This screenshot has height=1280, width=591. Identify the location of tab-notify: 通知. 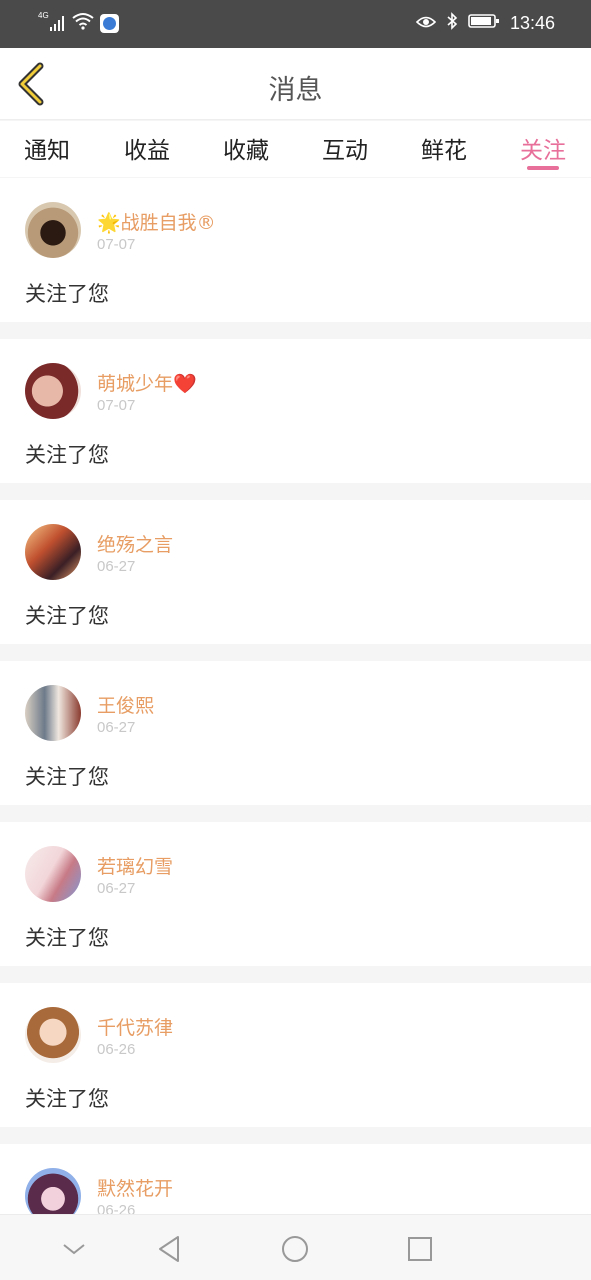
(47, 148).